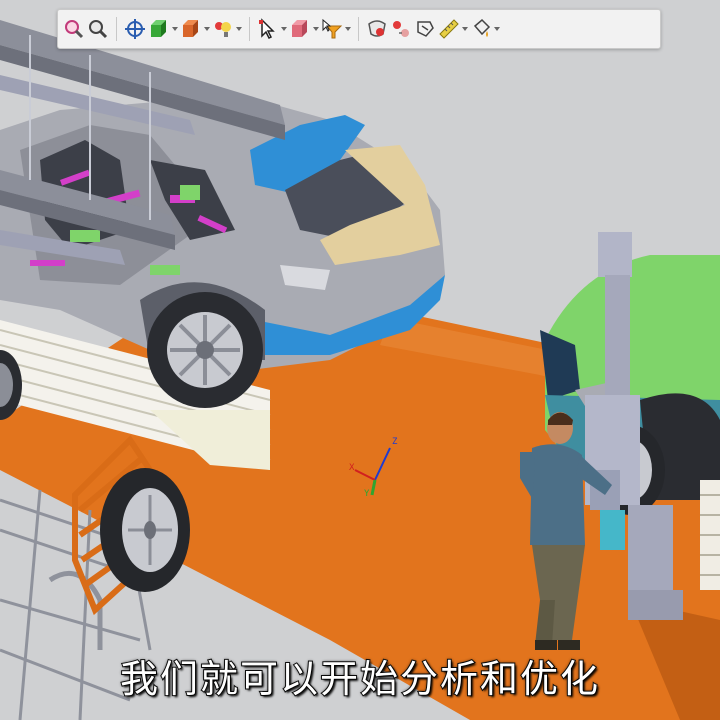 The width and height of the screenshot is (720, 720). I want to click on render-style-button, so click(191, 29).